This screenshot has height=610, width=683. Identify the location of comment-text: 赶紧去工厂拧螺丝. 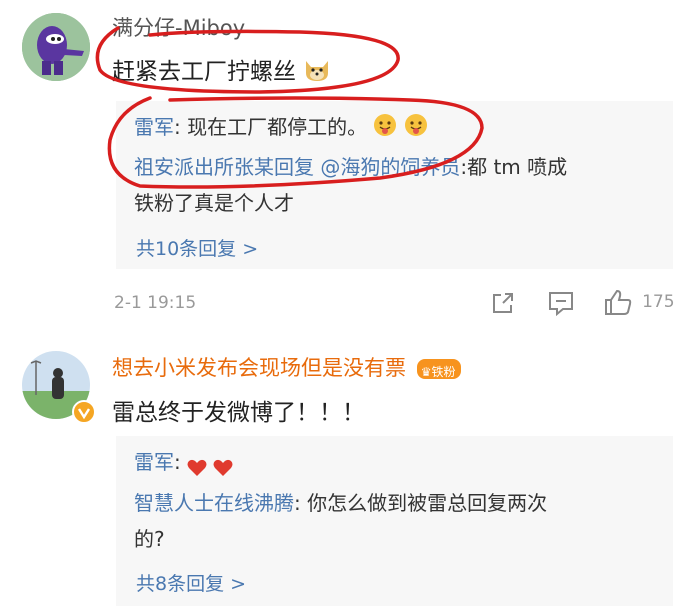
(221, 70).